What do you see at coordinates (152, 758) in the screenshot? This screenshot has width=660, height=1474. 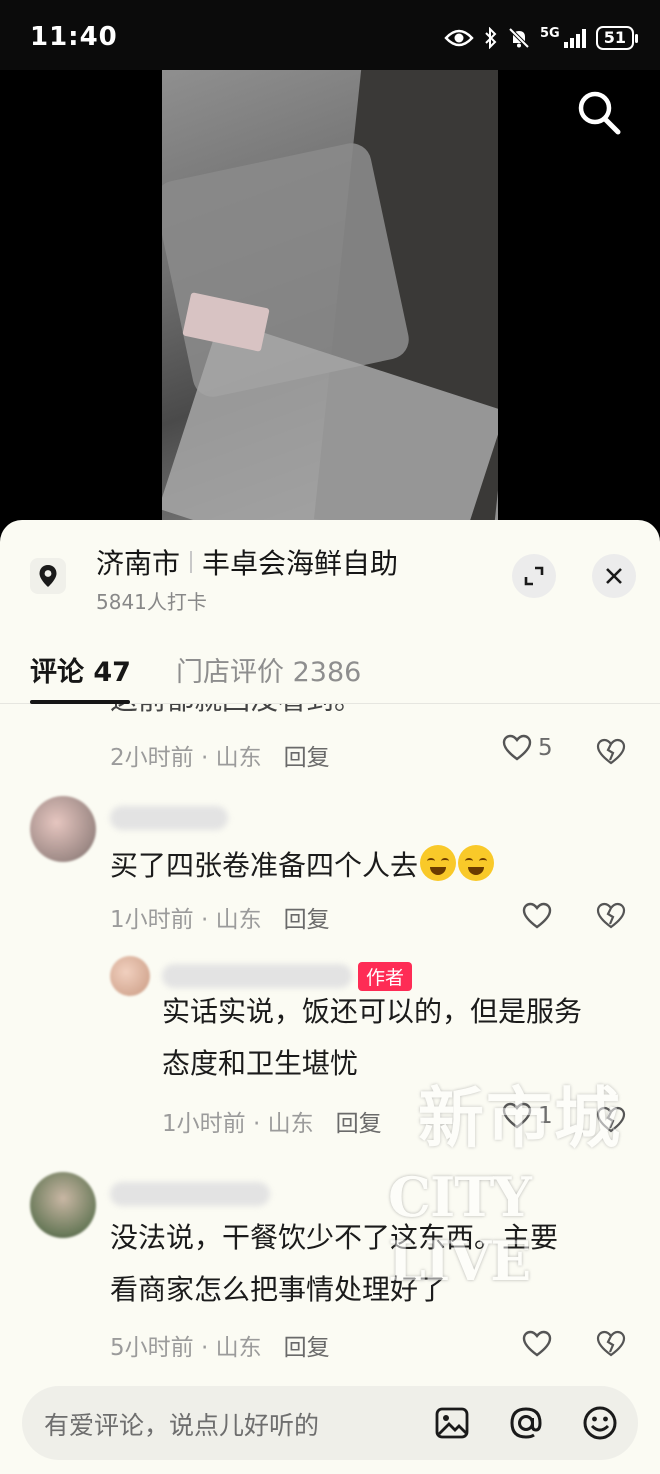 I see `comment-time: 2小时前` at bounding box center [152, 758].